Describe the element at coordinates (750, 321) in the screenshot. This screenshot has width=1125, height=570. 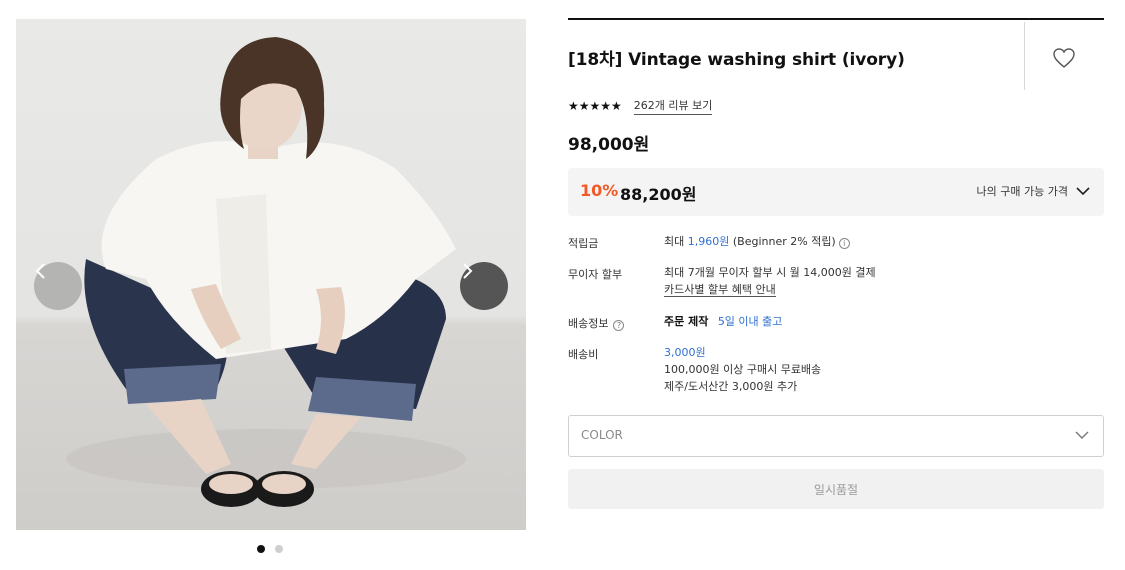
I see `lead-time: 5일 이내 출고` at that location.